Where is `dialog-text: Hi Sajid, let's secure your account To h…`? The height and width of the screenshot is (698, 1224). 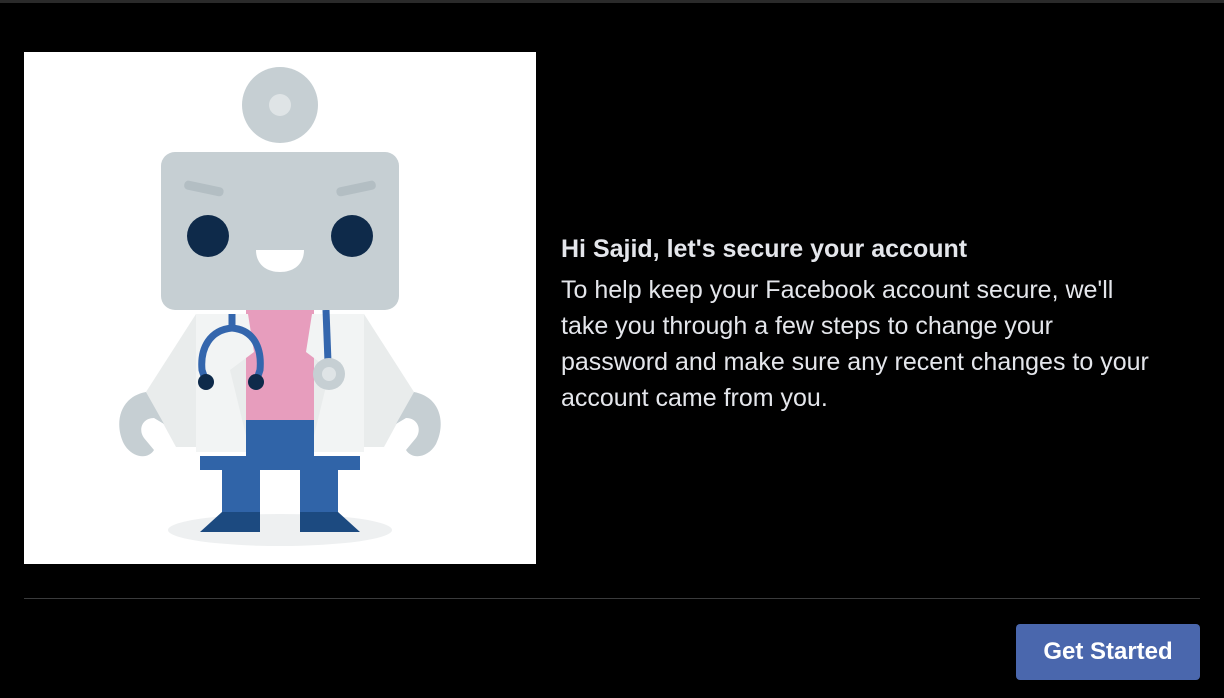 dialog-text: Hi Sajid, let's secure your account To h… is located at coordinates (861, 324).